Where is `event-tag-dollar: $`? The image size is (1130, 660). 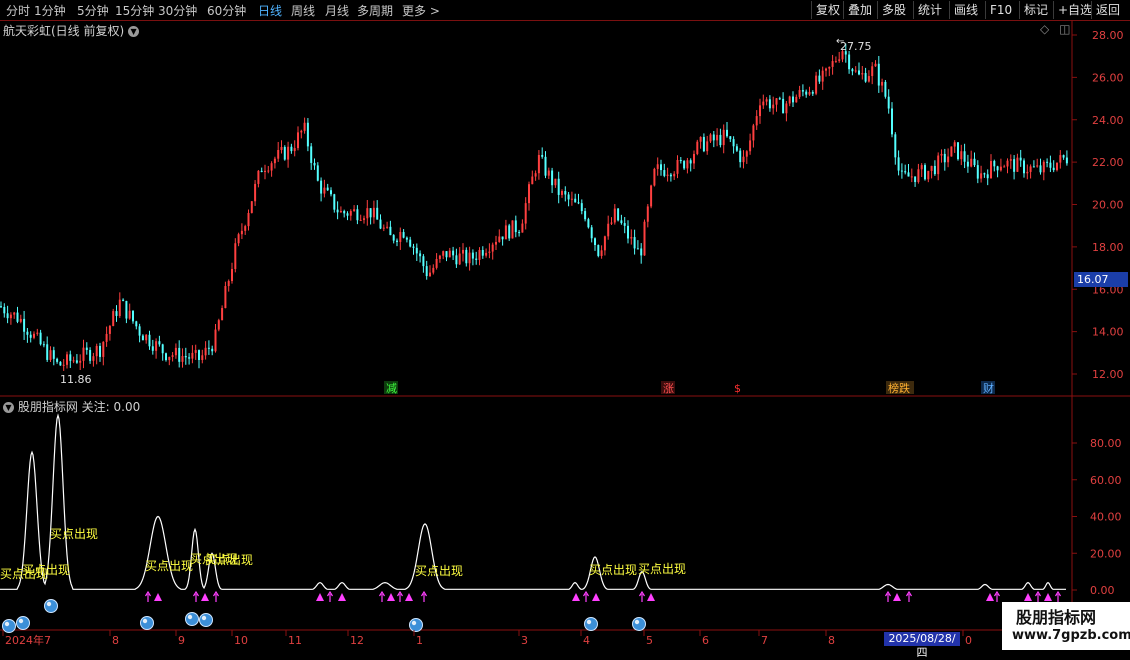
event-tag-dollar: $ is located at coordinates (737, 388).